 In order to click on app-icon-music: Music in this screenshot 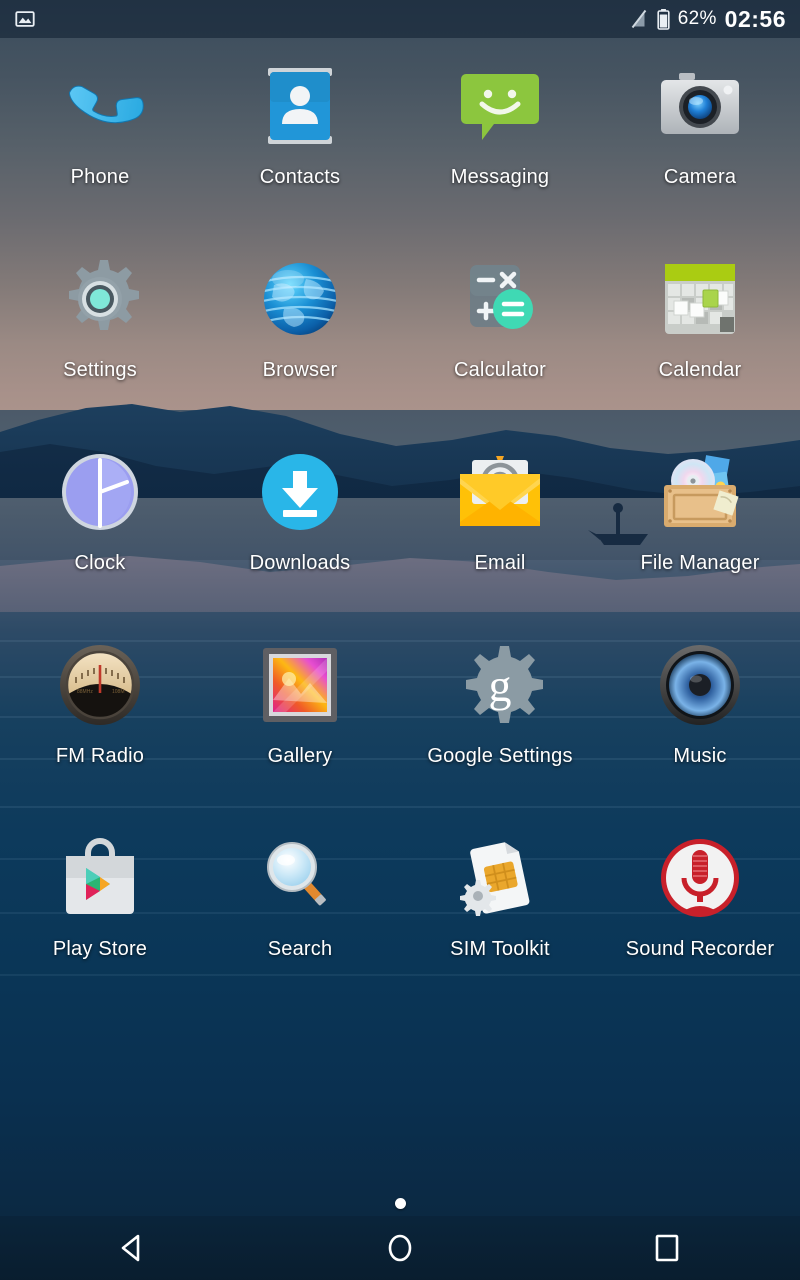, I will do `click(700, 713)`.